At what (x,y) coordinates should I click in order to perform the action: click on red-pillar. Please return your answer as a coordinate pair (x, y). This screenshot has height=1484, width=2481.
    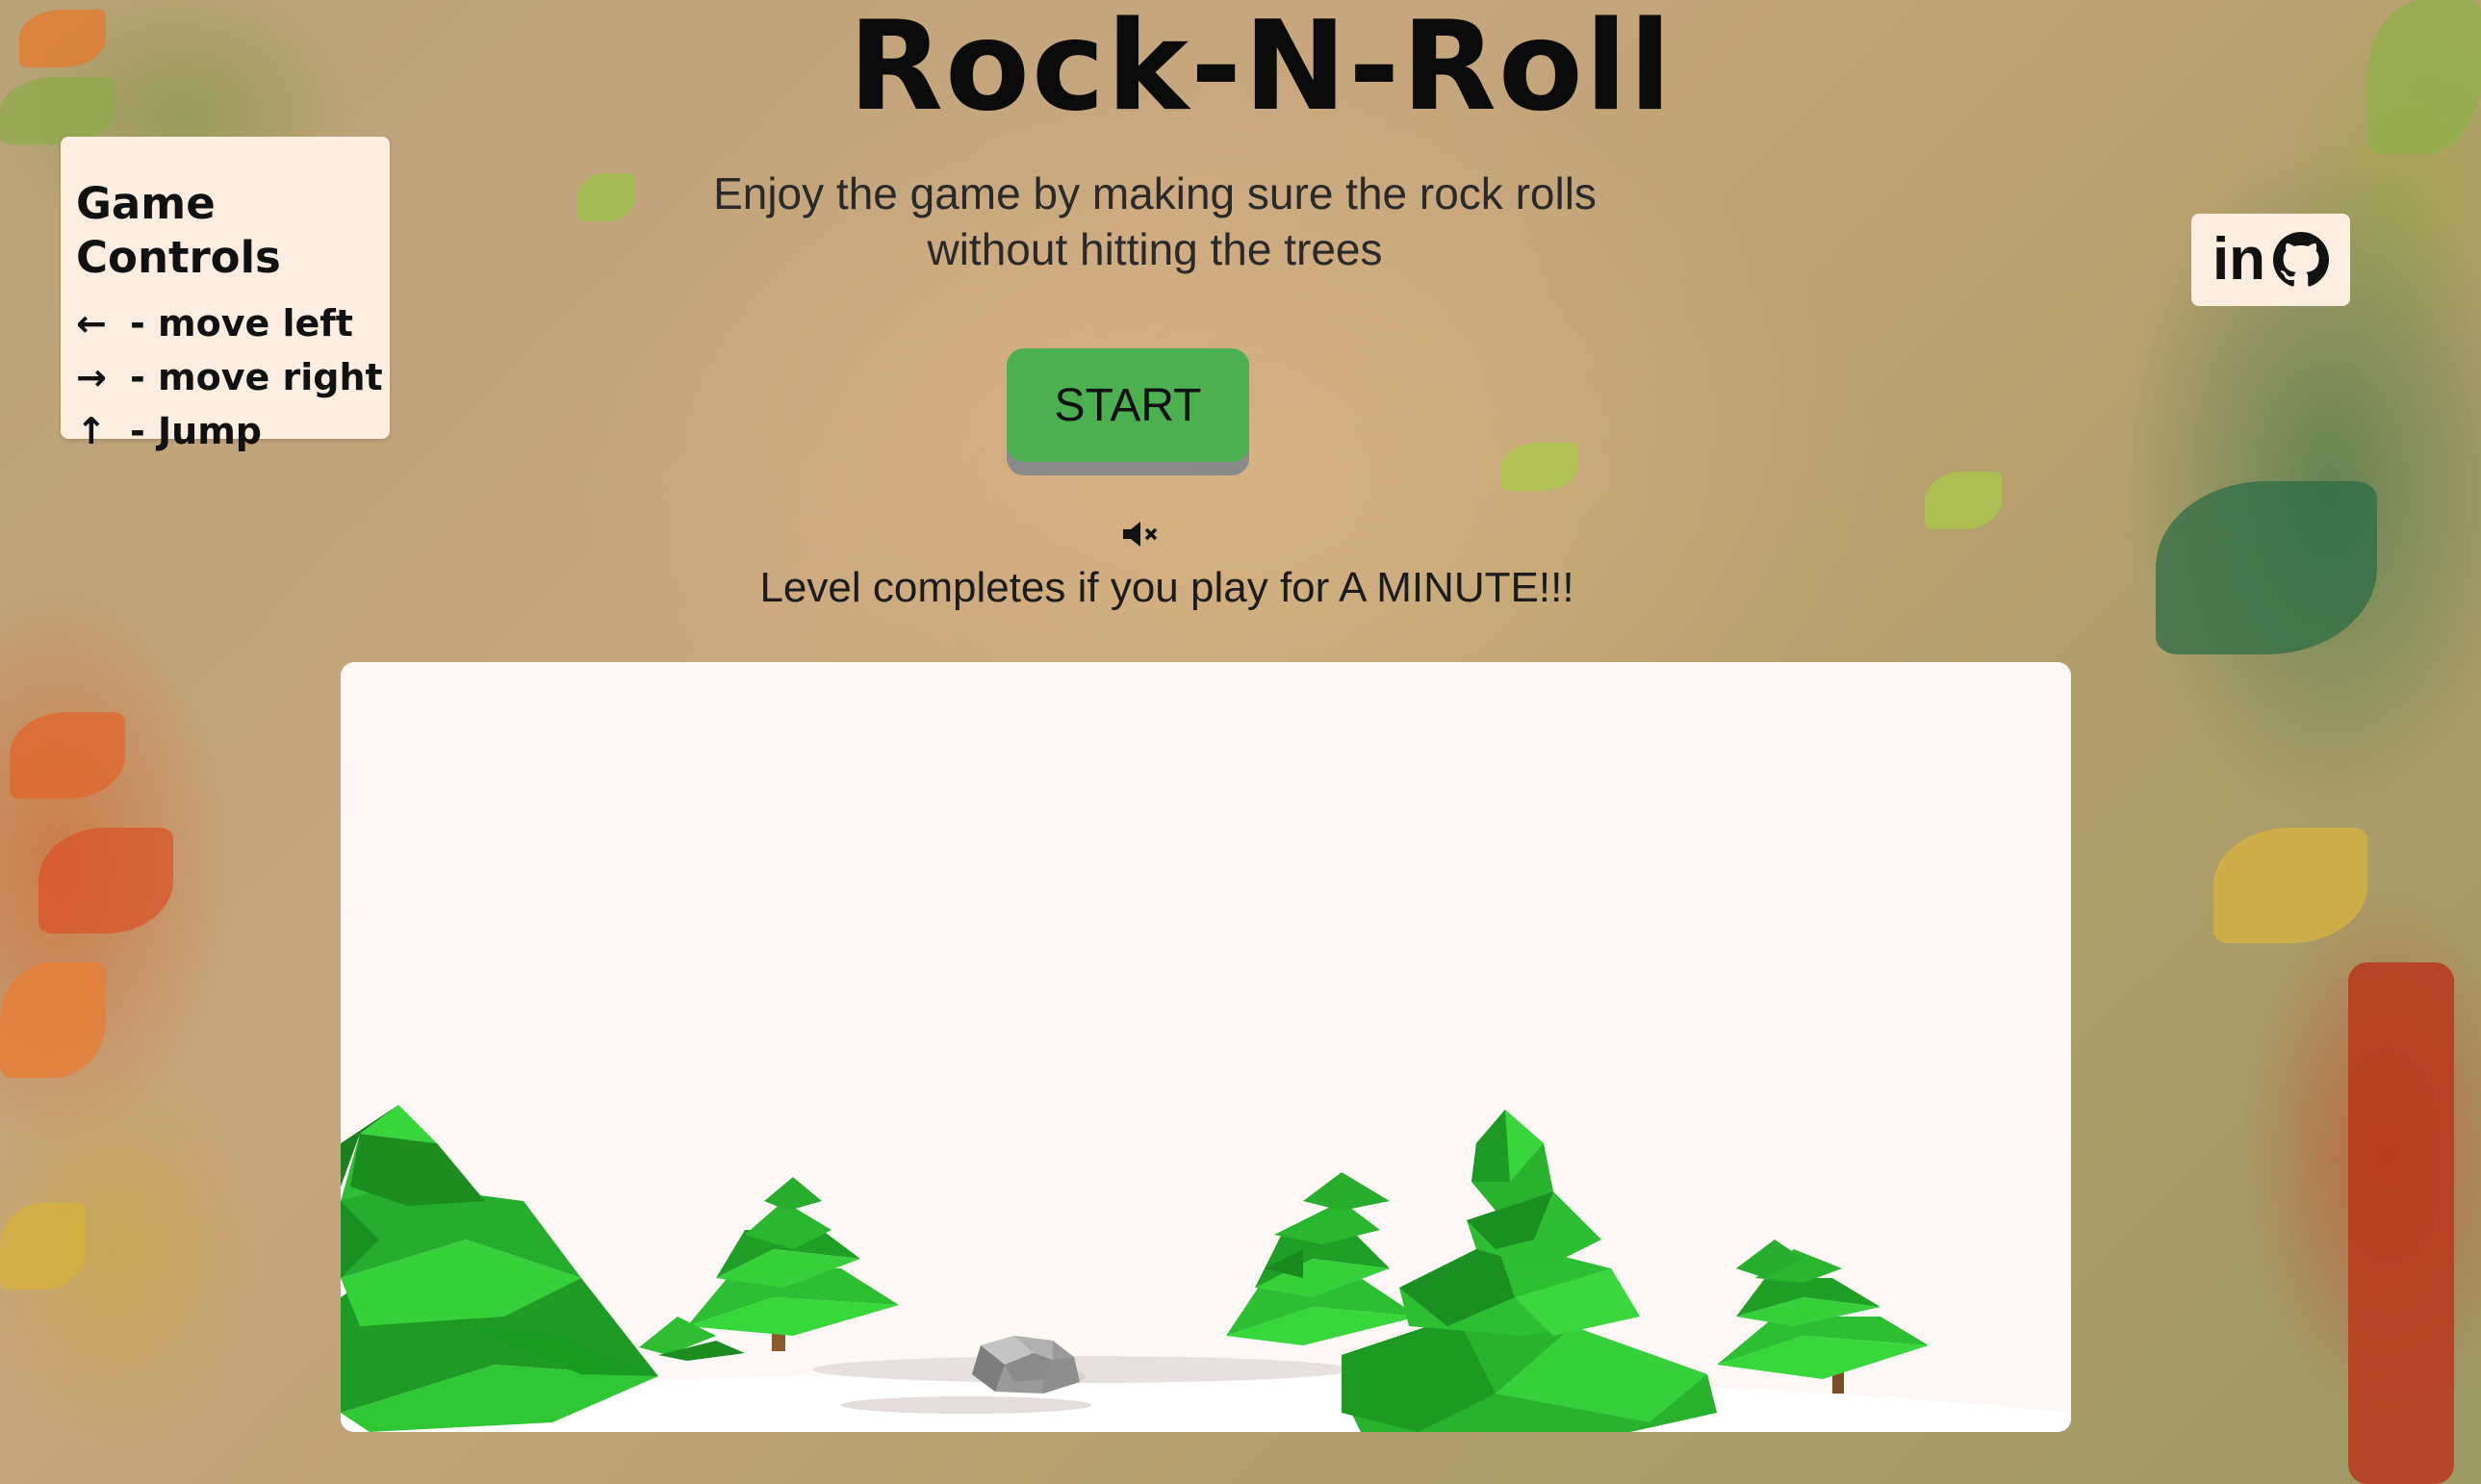
    Looking at the image, I should click on (2401, 1223).